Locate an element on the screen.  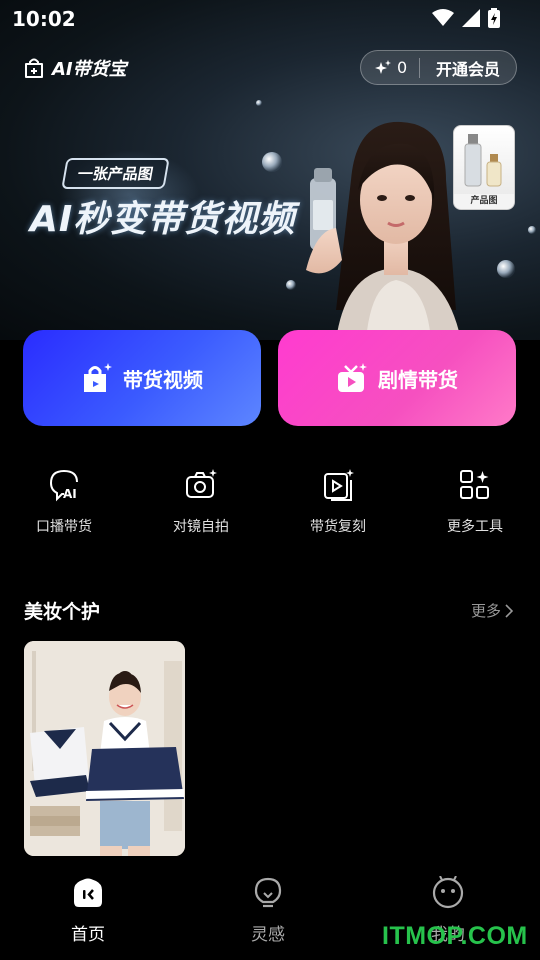
tool-selfie: 对镜自拍 is located at coordinates (201, 502).